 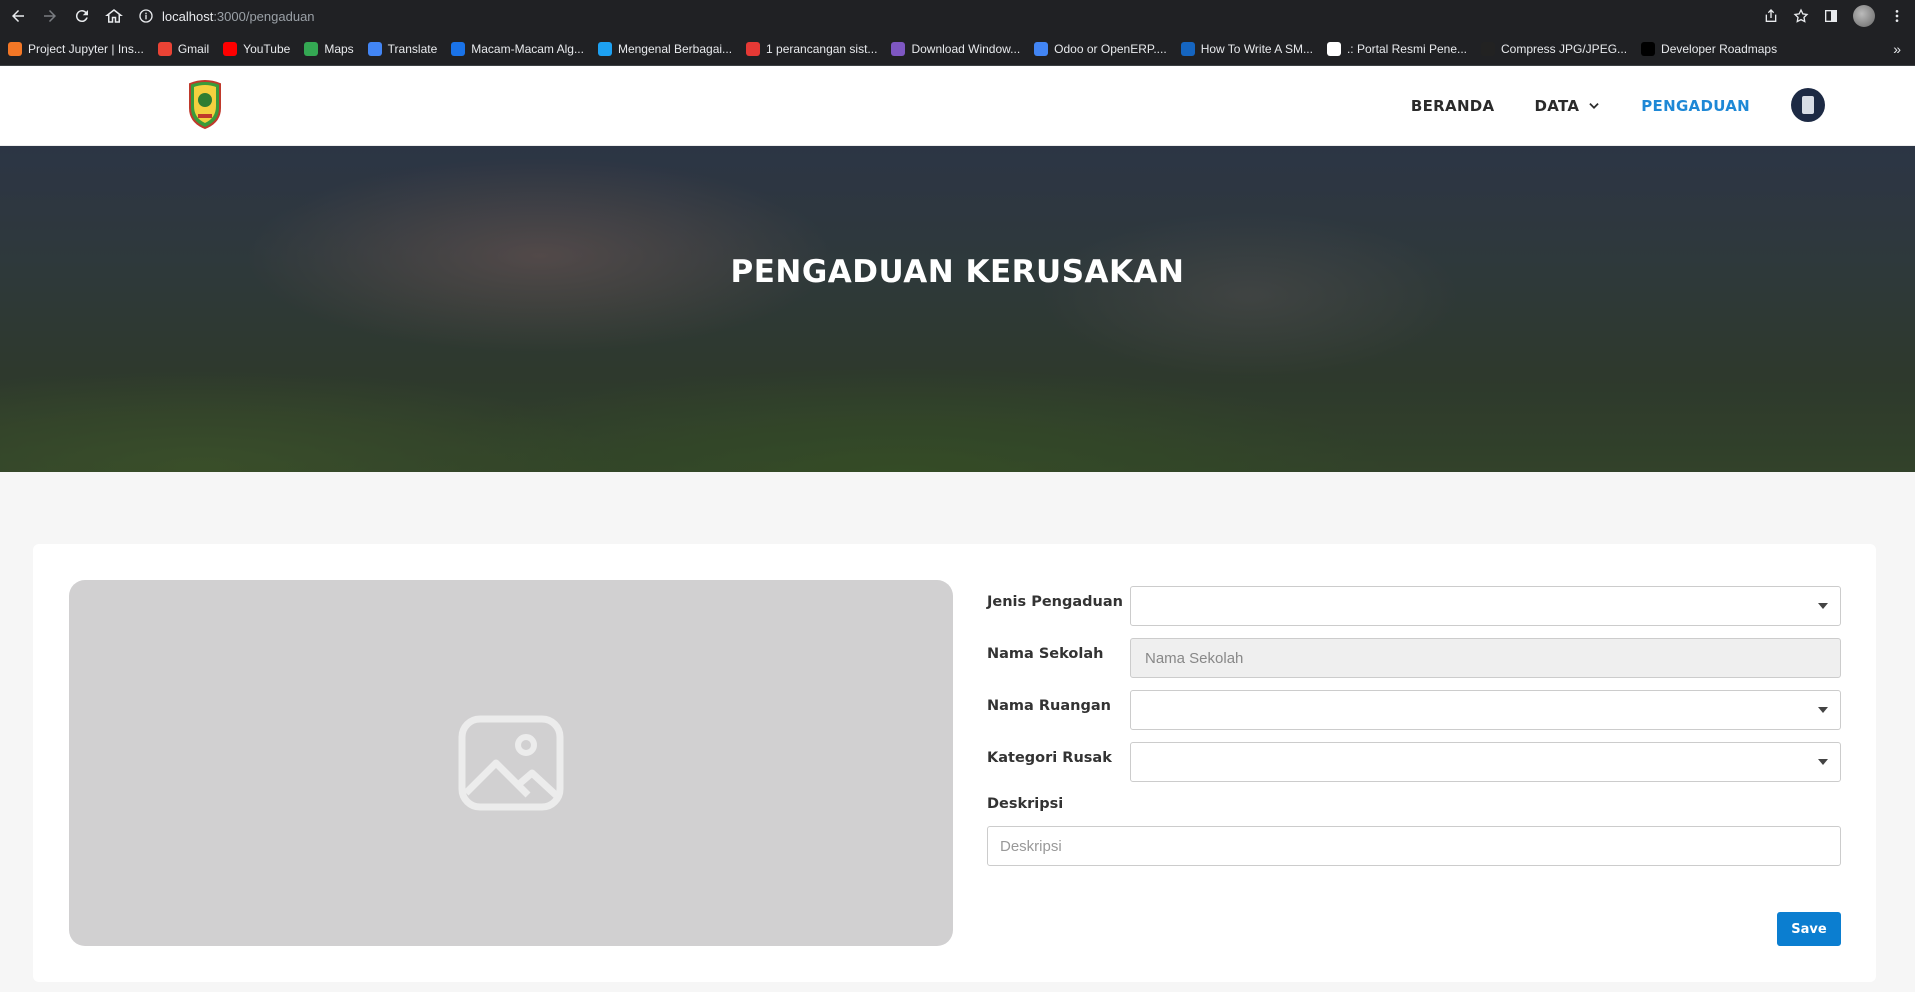 What do you see at coordinates (946, 16) in the screenshot?
I see `address-bar: localhost:3000/pengaduan` at bounding box center [946, 16].